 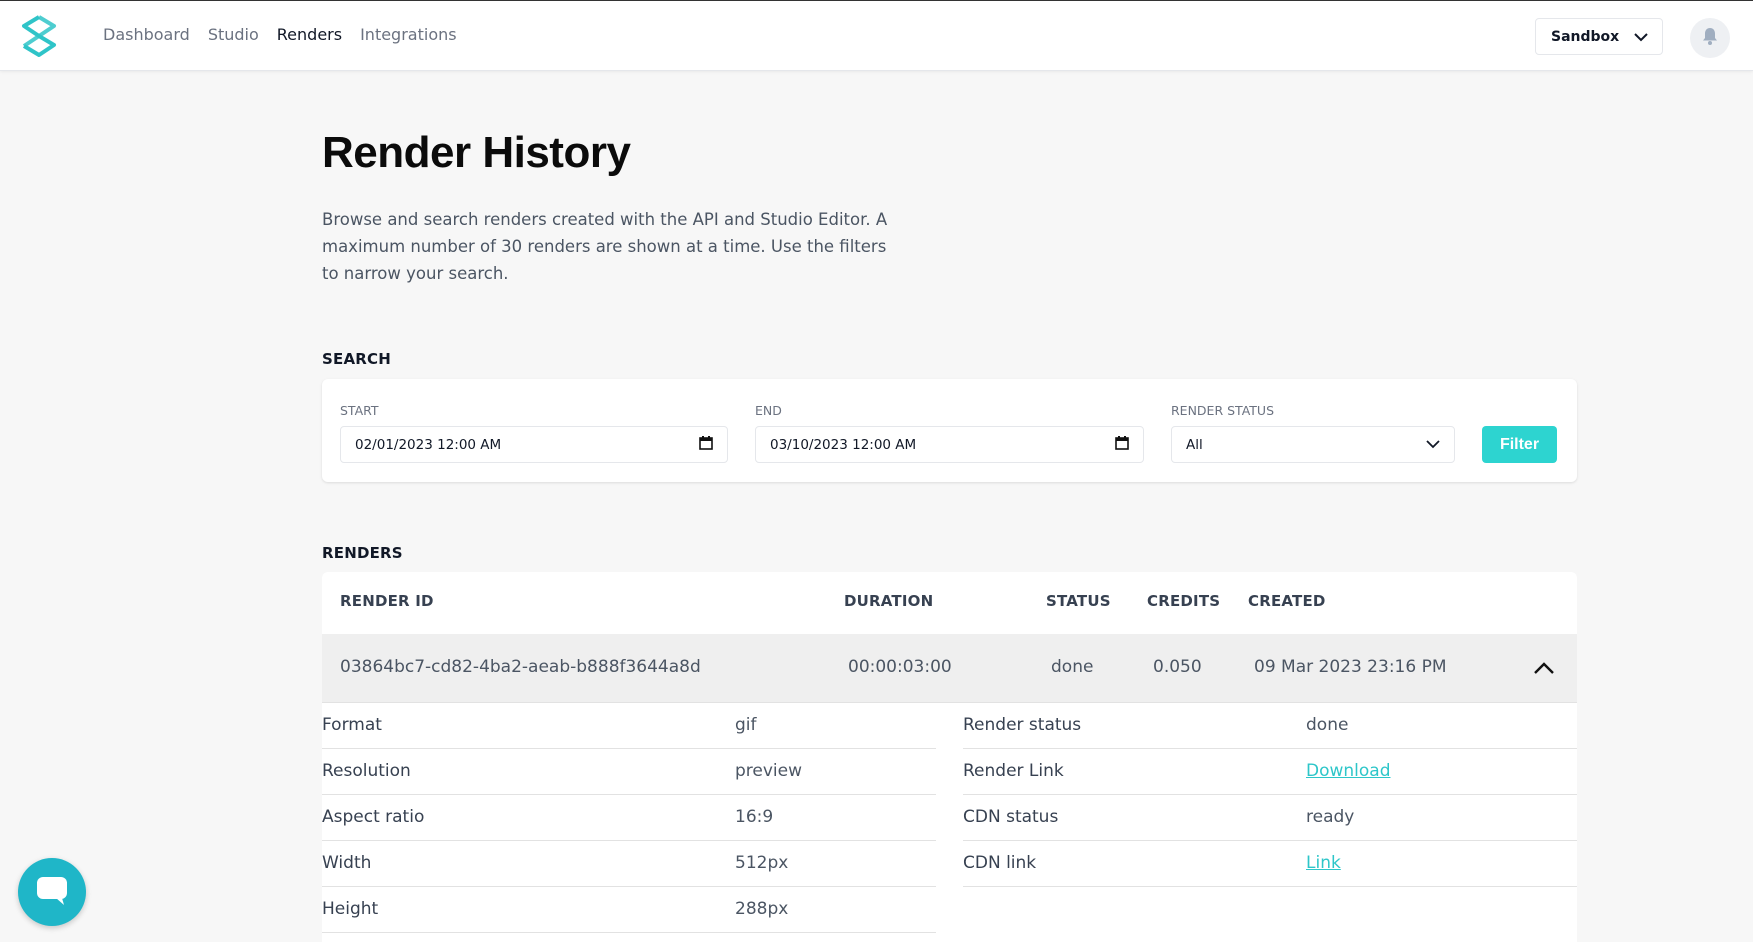 I want to click on search-section-label: SEARCH, so click(x=356, y=359).